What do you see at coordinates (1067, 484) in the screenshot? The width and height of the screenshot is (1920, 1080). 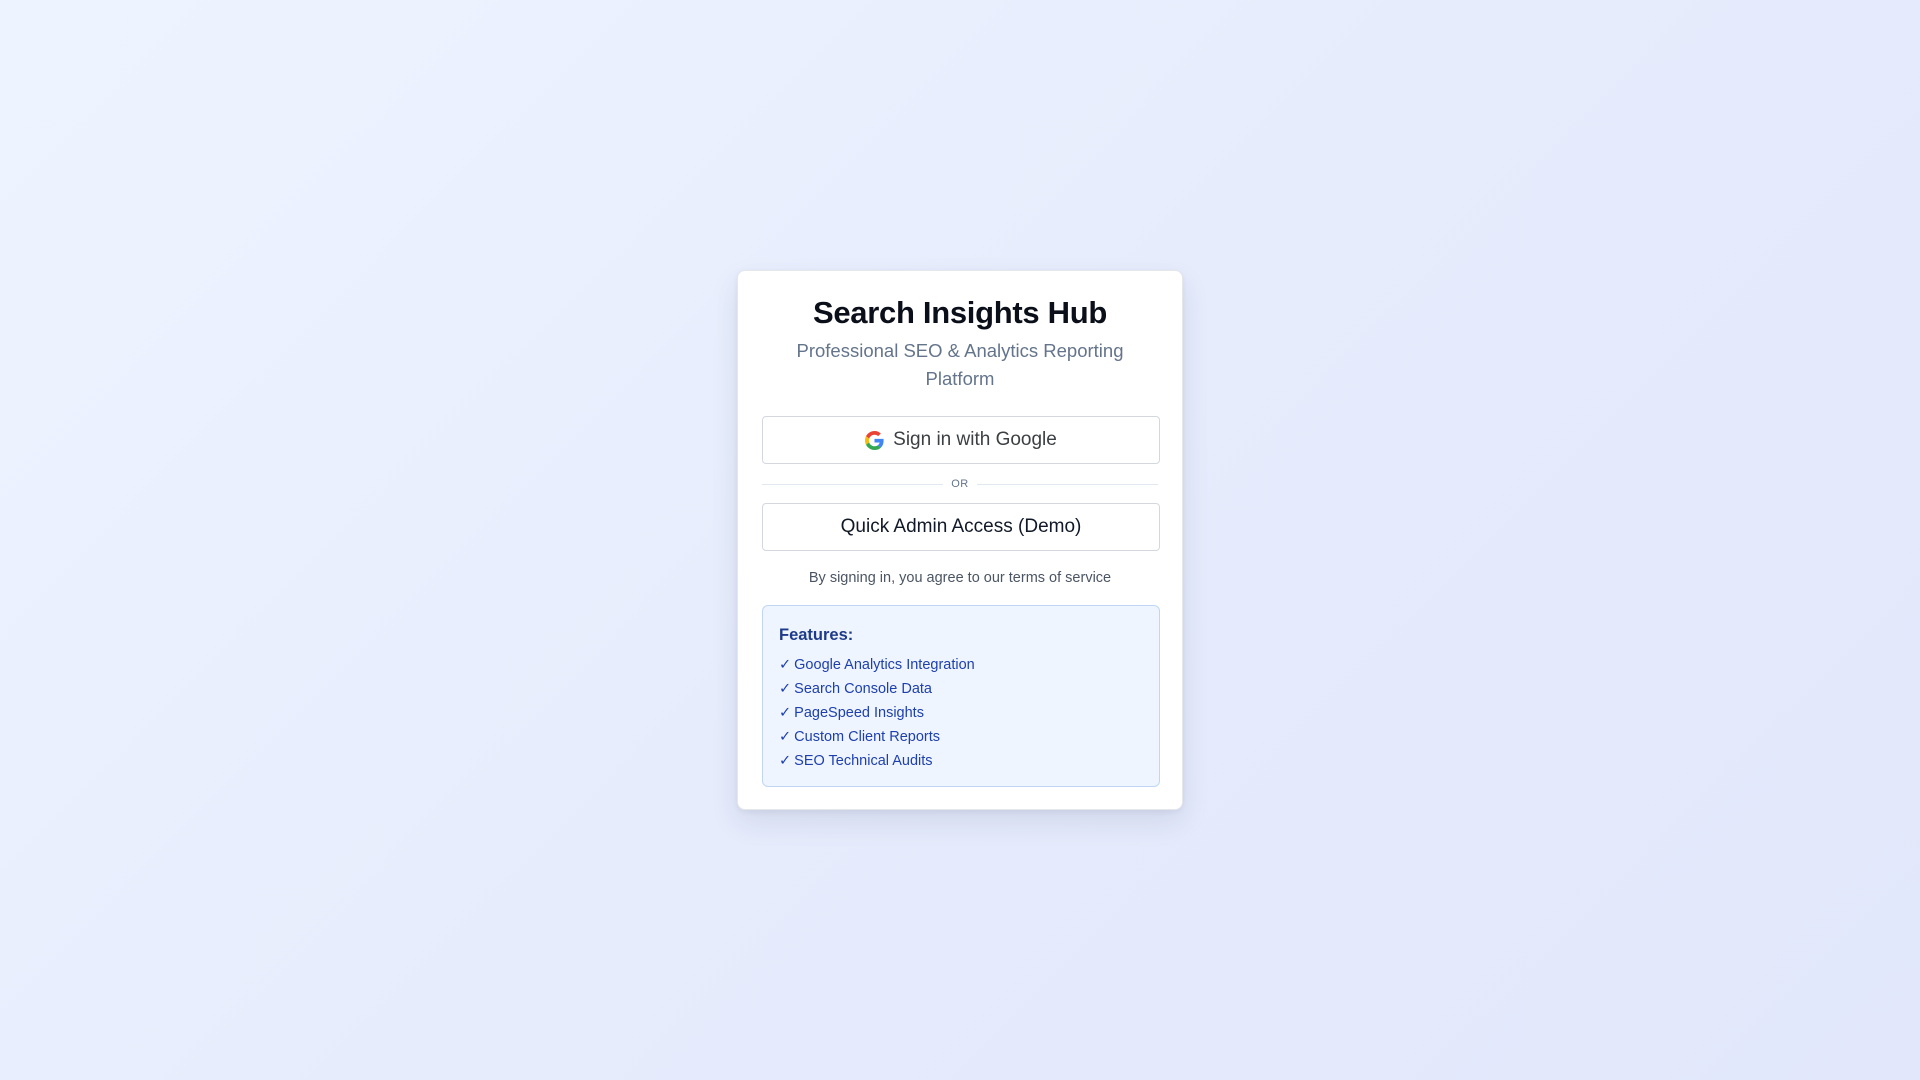 I see `divider-line-right` at bounding box center [1067, 484].